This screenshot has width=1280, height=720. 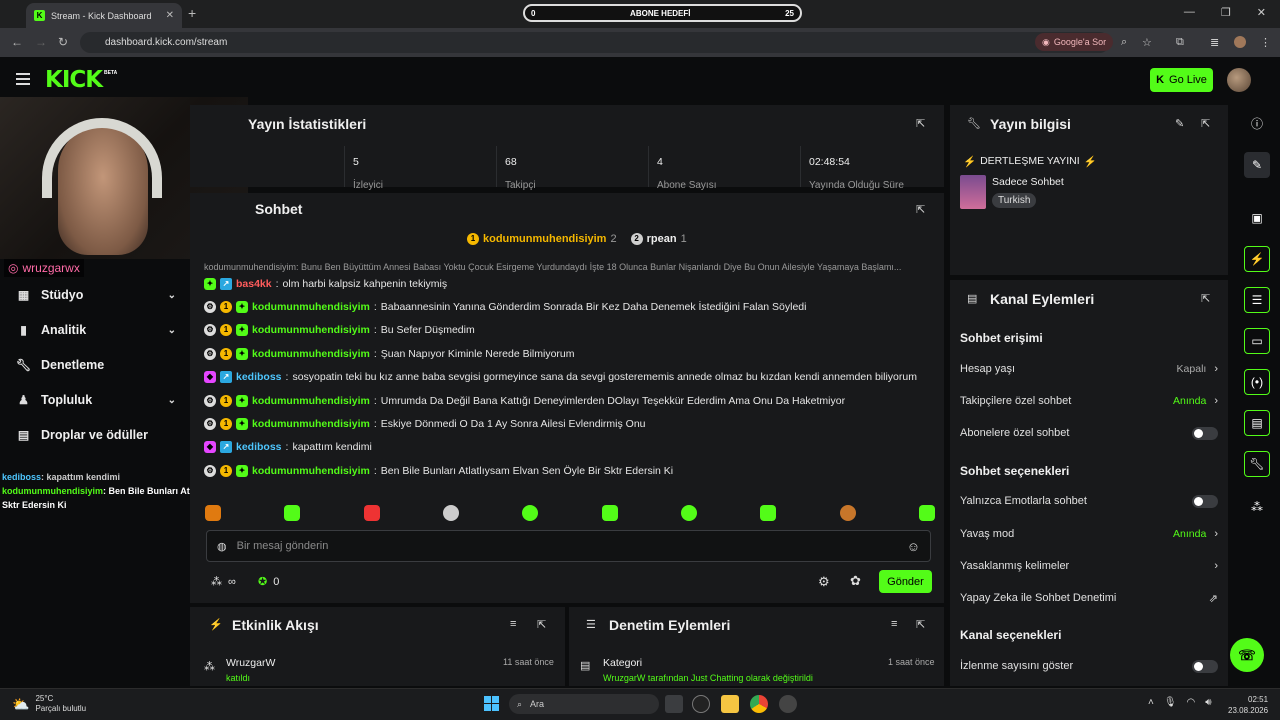 What do you see at coordinates (701, 704) in the screenshot?
I see `app-icon` at bounding box center [701, 704].